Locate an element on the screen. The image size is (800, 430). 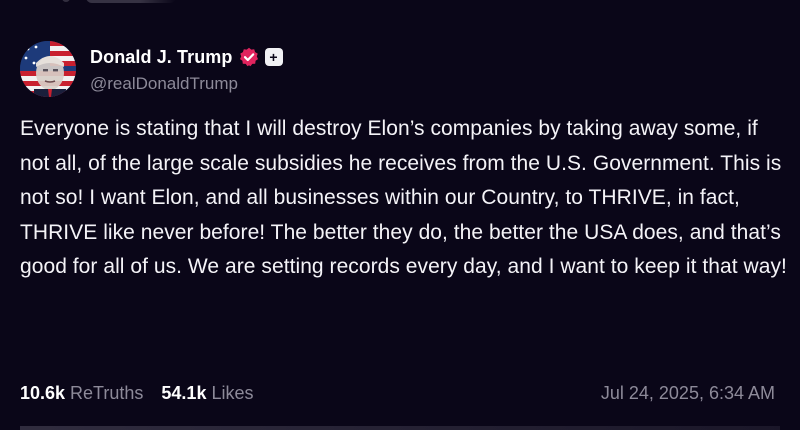
likes-count: 54.1k is located at coordinates (183, 393).